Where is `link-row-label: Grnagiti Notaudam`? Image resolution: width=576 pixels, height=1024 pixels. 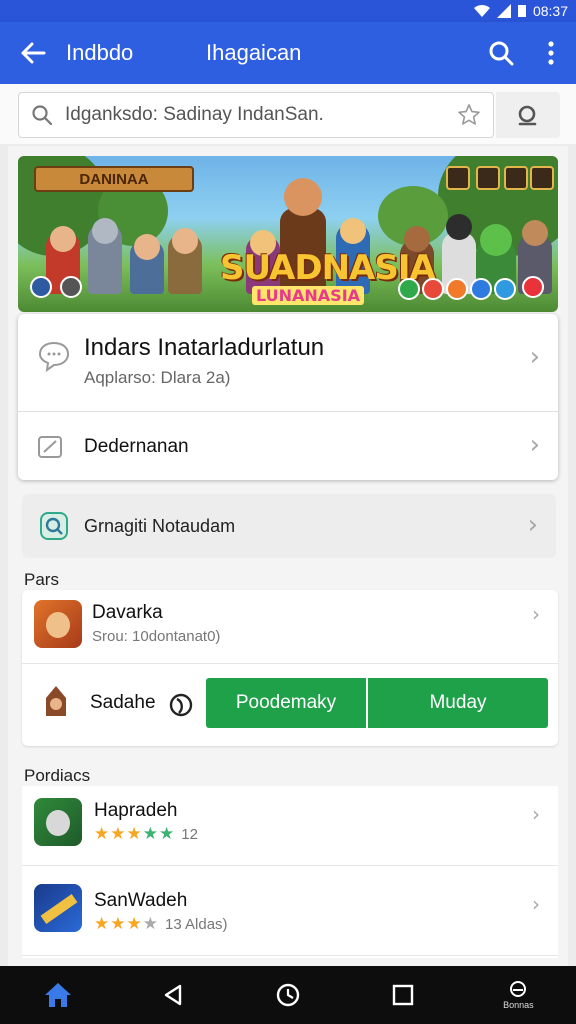
link-row-label: Grnagiti Notaudam is located at coordinates (160, 526).